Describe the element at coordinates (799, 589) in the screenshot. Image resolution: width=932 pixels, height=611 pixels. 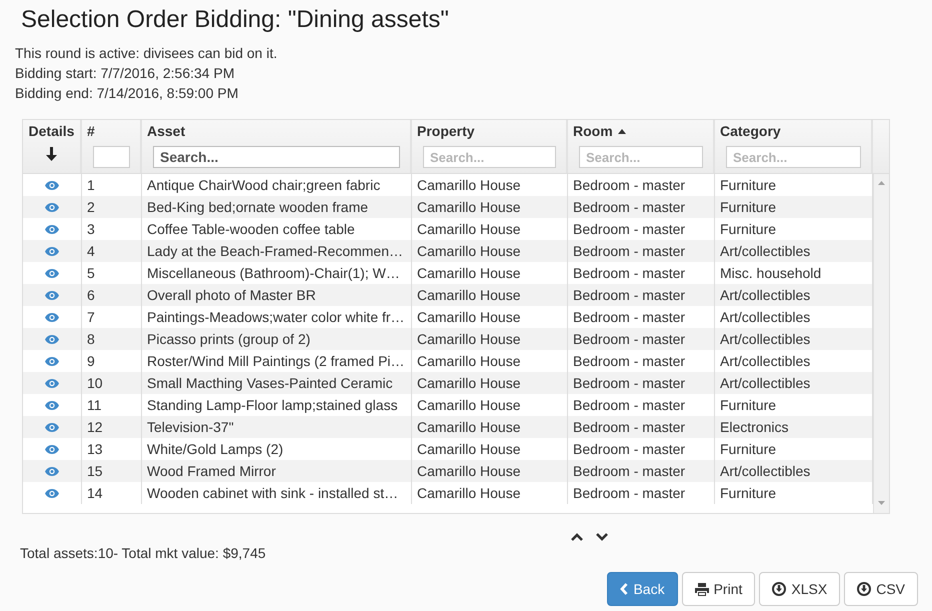
I see `download-button: XLSX` at that location.